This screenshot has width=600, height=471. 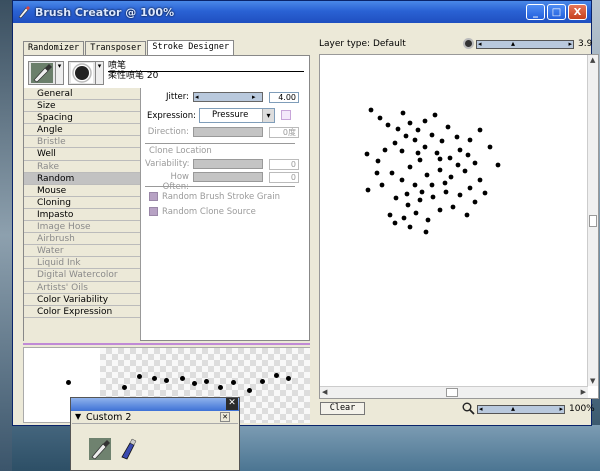 What do you see at coordinates (82, 178) in the screenshot?
I see `category-random: Random` at bounding box center [82, 178].